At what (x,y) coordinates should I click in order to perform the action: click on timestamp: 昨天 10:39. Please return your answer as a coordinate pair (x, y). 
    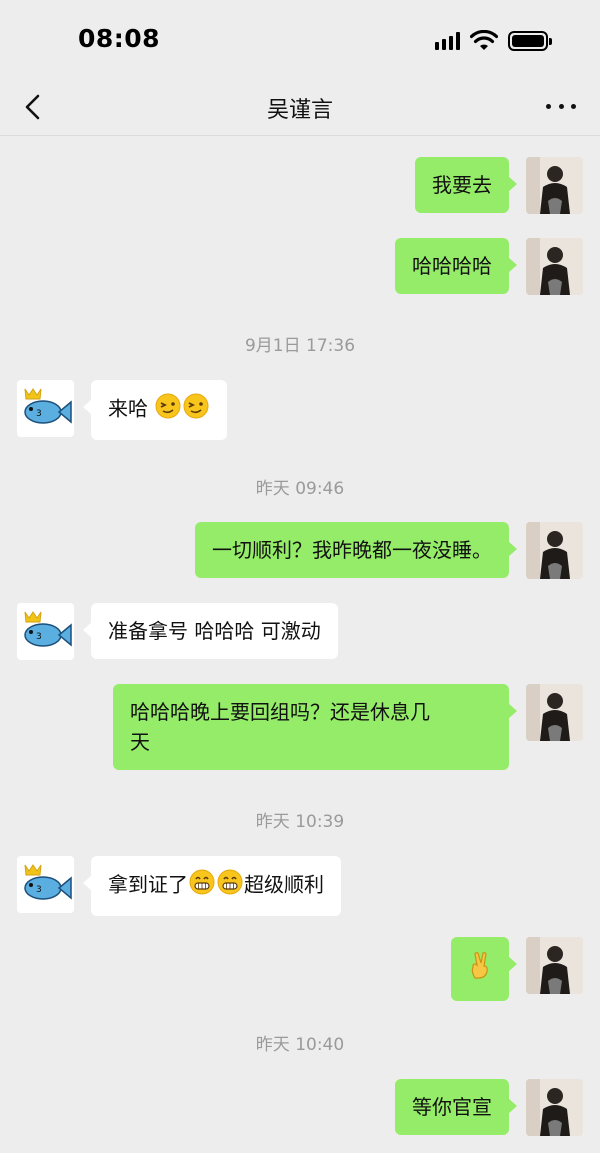
    Looking at the image, I should click on (300, 822).